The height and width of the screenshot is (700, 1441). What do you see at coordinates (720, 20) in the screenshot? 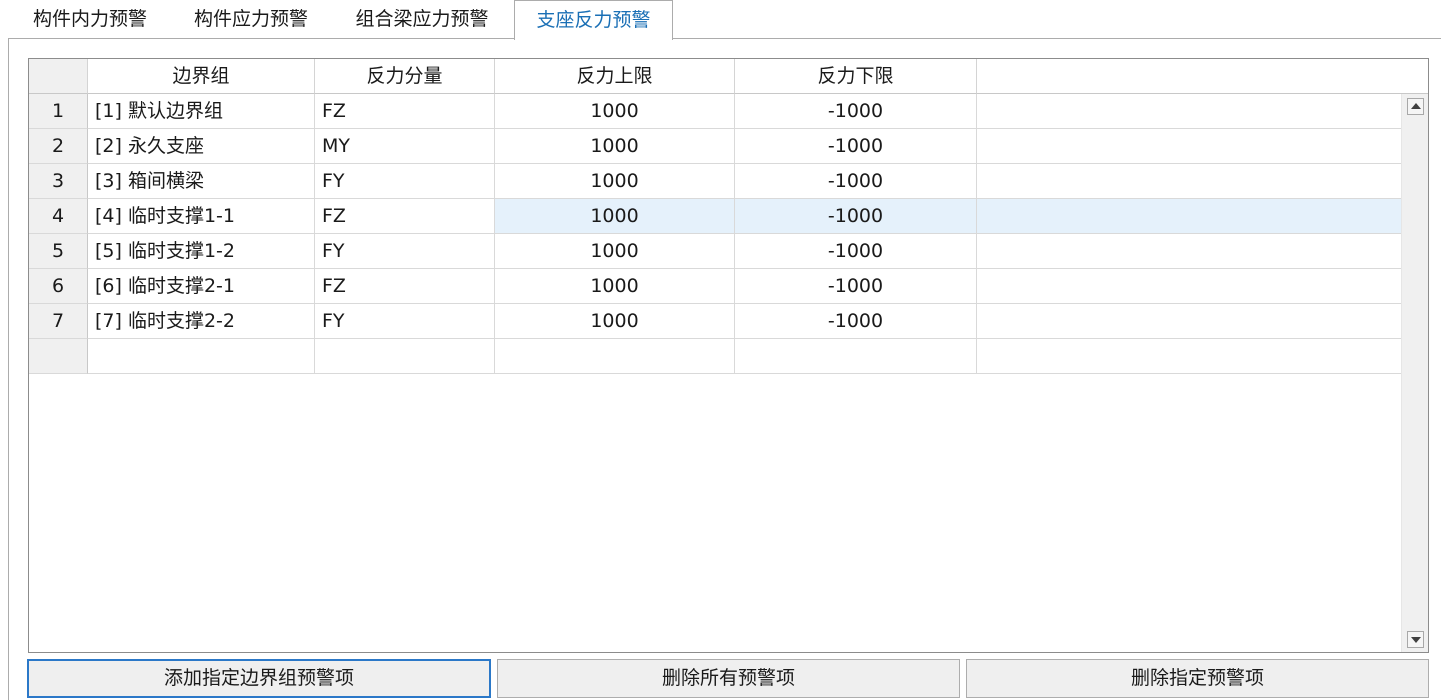
I see `tab-bar: 构件内力预警 构件应力预警 组合梁应力预警 支座反力预警` at bounding box center [720, 20].